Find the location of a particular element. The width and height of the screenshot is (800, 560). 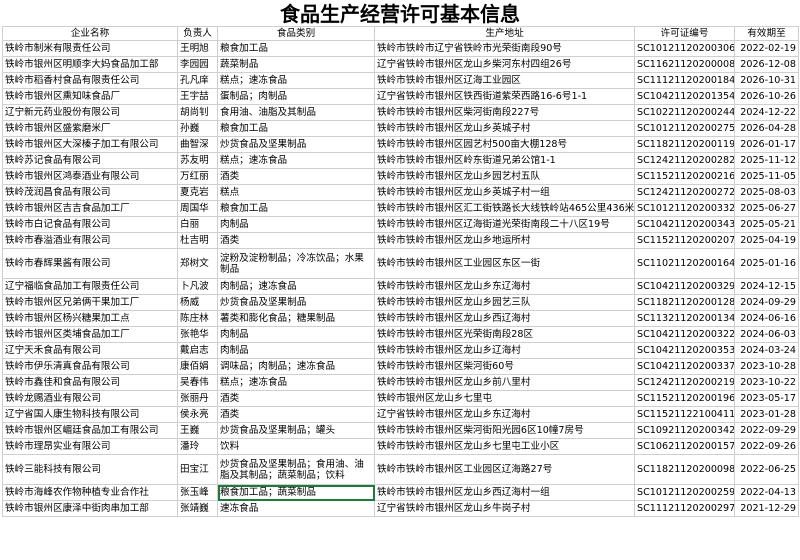

cell-person: 曲智深 is located at coordinates (197, 144).